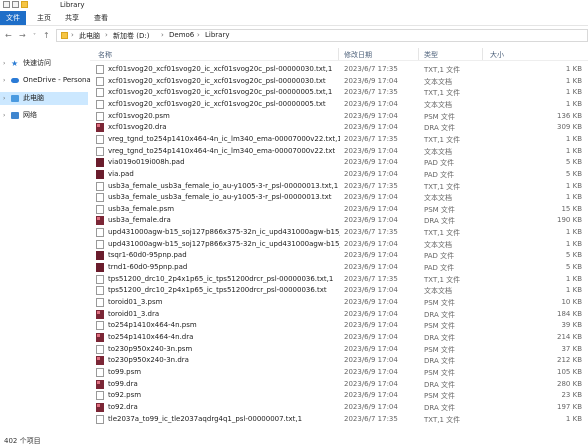 This screenshot has width=588, height=447. Describe the element at coordinates (181, 35) in the screenshot. I see `breadcrumb-demo6: Demo6` at that location.